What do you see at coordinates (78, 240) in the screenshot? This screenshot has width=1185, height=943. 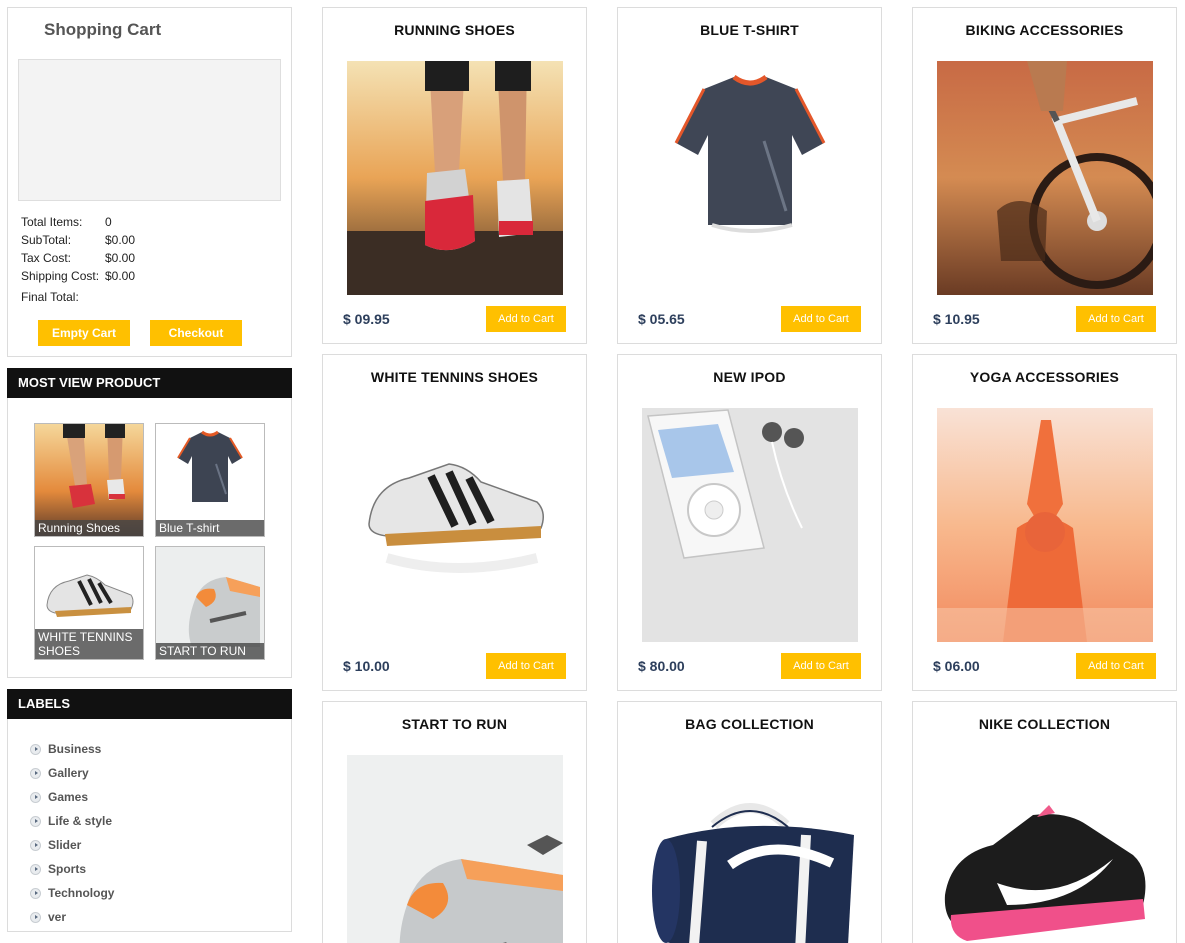 I see `cart-row-subtotal: SubTotal: $0.00` at bounding box center [78, 240].